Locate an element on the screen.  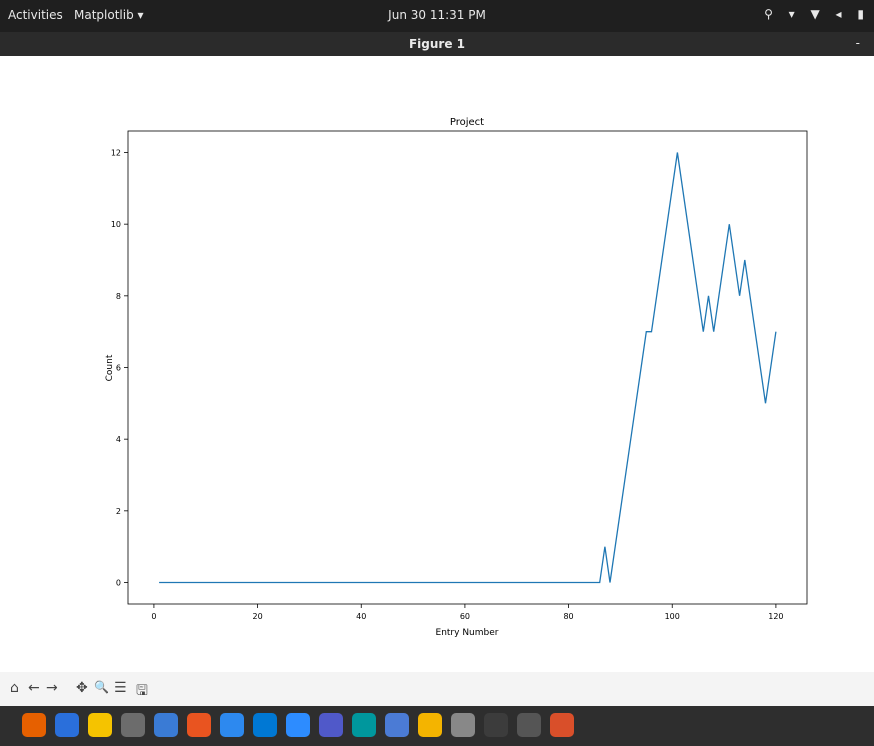
x-axis: 0 20 40 60 80 100 120 is located at coordinates (467, 612).